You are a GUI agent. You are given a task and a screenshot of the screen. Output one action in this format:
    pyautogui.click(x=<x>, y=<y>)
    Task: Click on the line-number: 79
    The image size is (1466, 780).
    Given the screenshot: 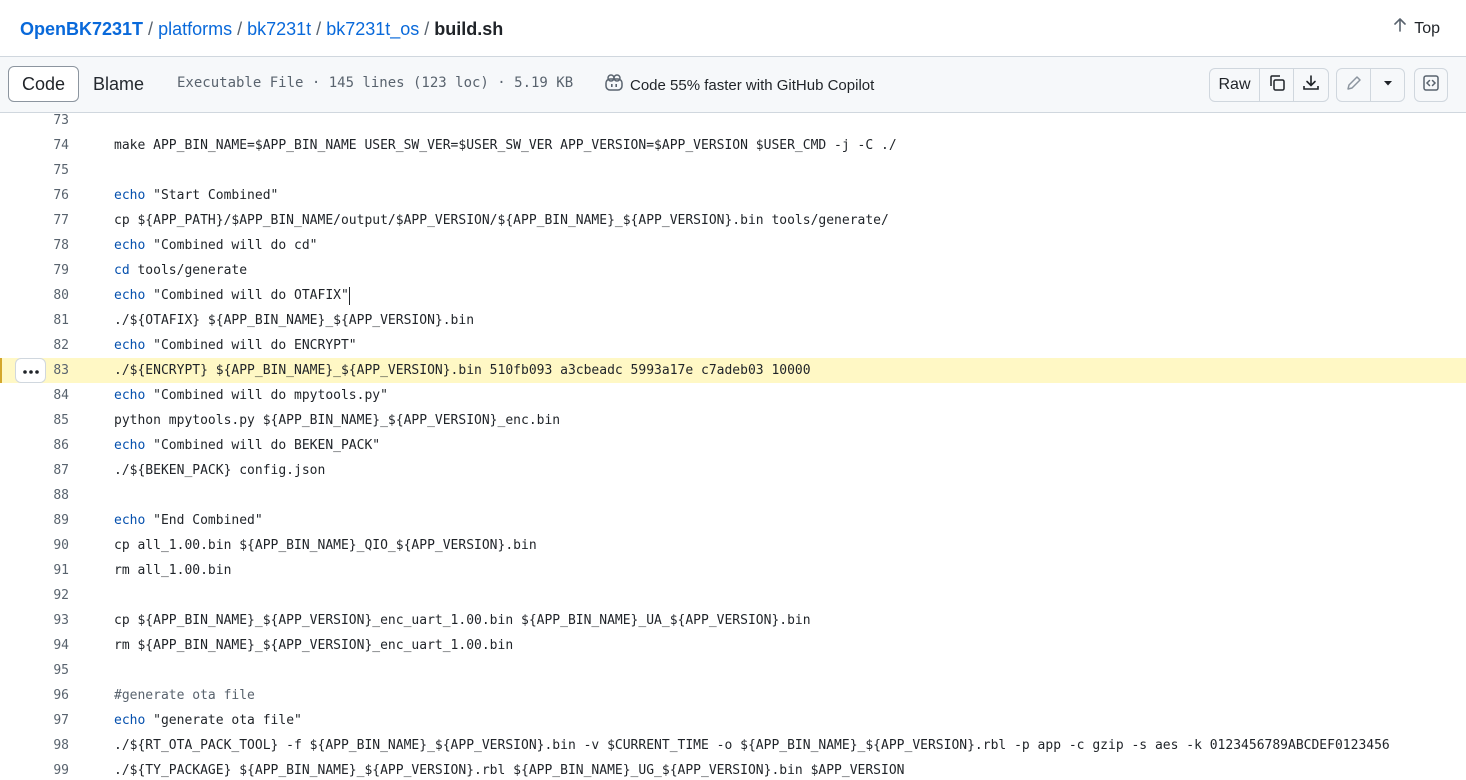 What is the action you would take?
    pyautogui.click(x=34, y=270)
    